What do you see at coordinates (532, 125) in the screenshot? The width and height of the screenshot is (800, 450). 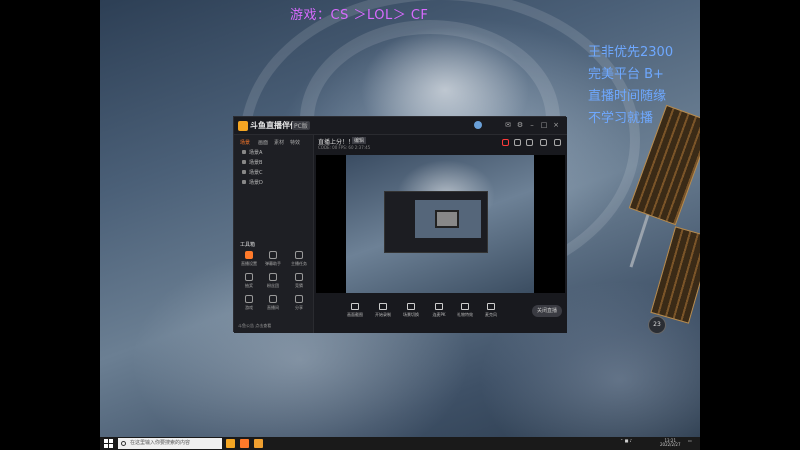 I see `minimize-icon: –` at bounding box center [532, 125].